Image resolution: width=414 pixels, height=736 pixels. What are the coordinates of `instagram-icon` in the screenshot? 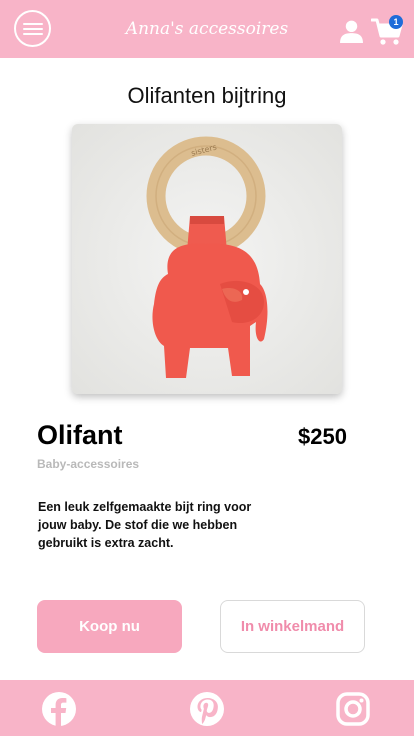 It's located at (353, 709).